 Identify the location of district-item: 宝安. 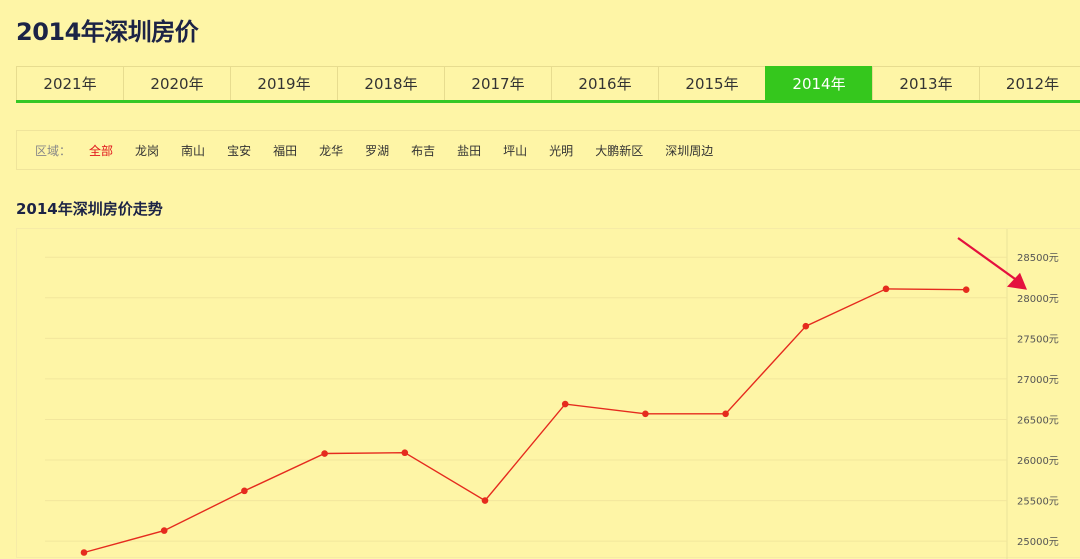
(239, 150).